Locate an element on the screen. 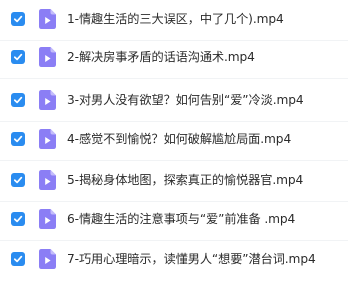 The image size is (348, 291). file-name: 1-情趣生活的三大误区，中了几个).mp4 is located at coordinates (175, 19).